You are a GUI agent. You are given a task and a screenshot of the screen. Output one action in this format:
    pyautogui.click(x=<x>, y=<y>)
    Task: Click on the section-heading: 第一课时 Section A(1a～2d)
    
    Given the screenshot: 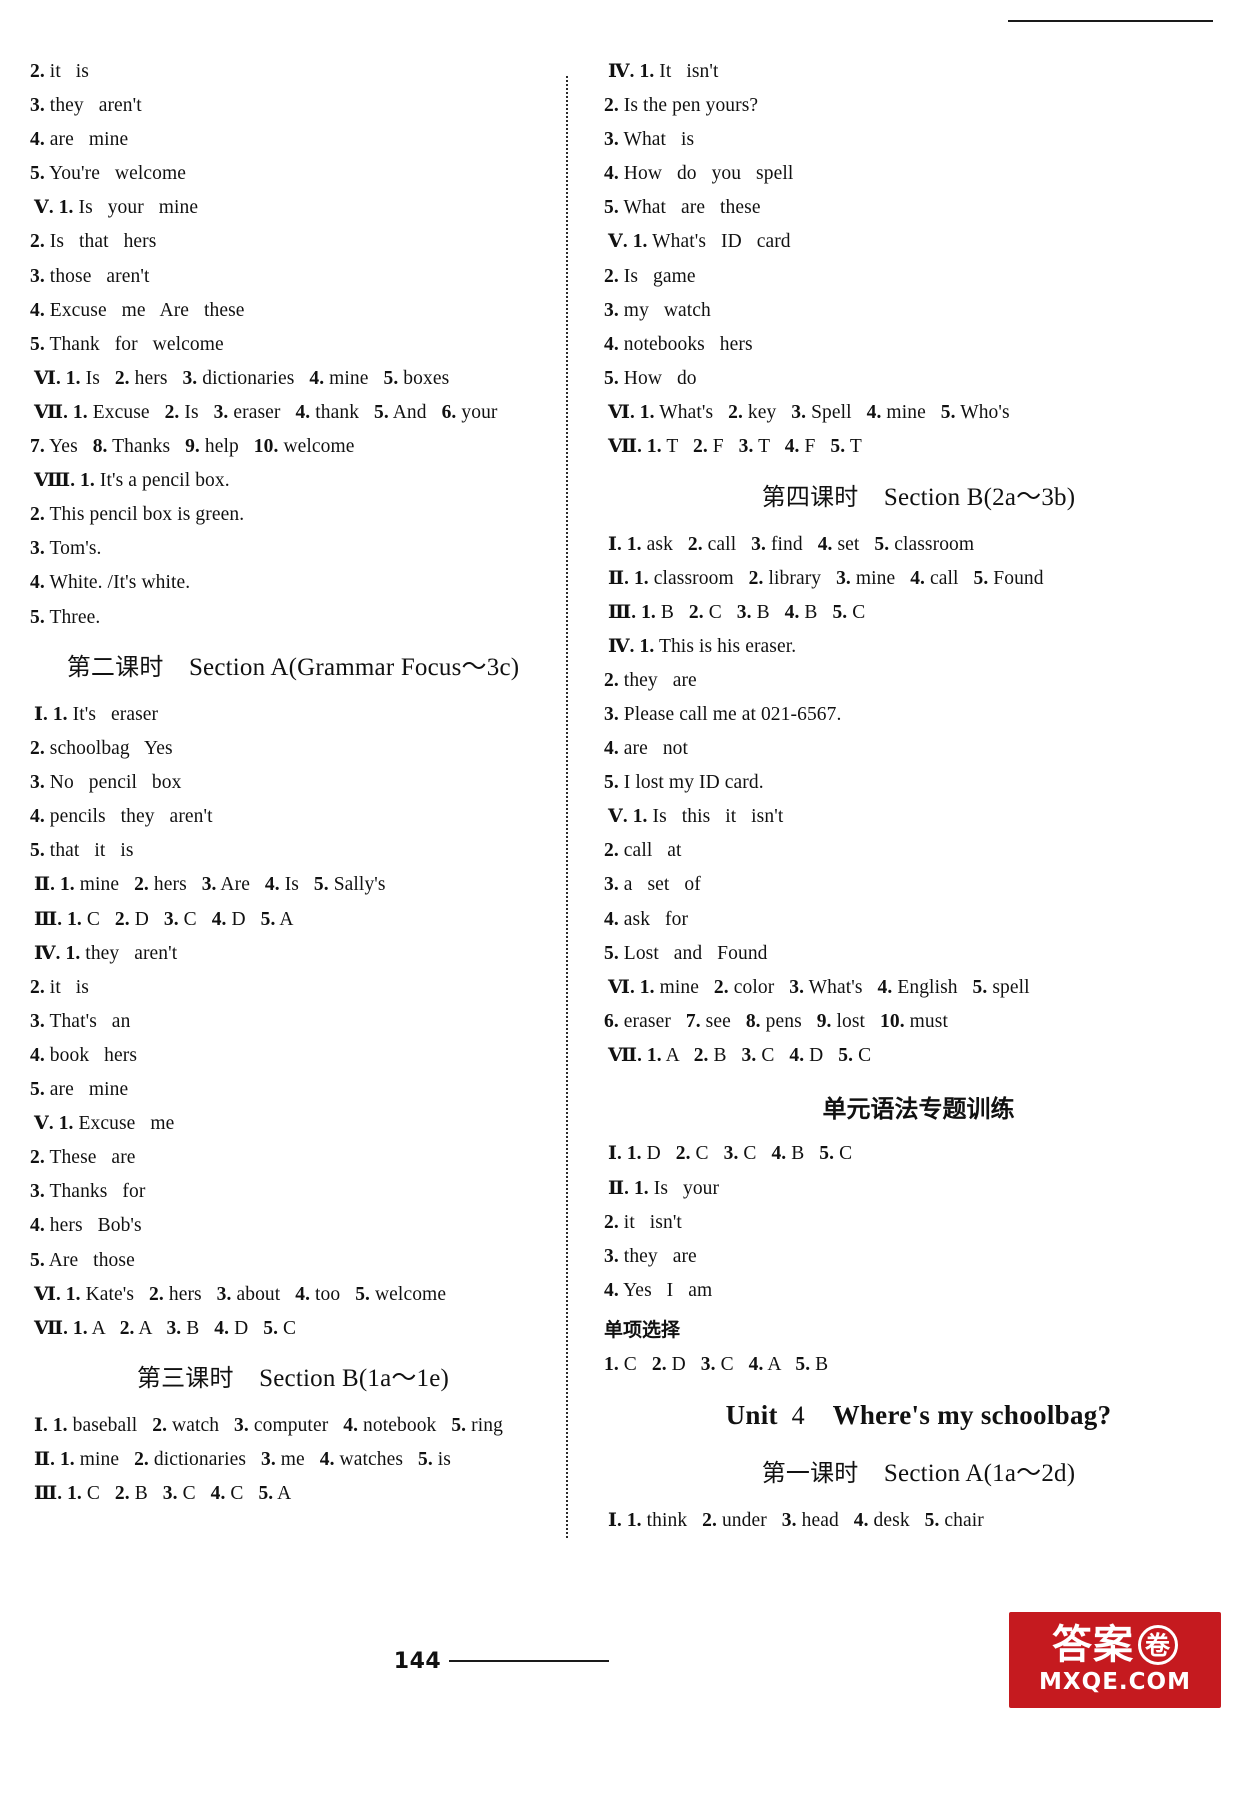 What is the action you would take?
    pyautogui.click(x=918, y=1471)
    